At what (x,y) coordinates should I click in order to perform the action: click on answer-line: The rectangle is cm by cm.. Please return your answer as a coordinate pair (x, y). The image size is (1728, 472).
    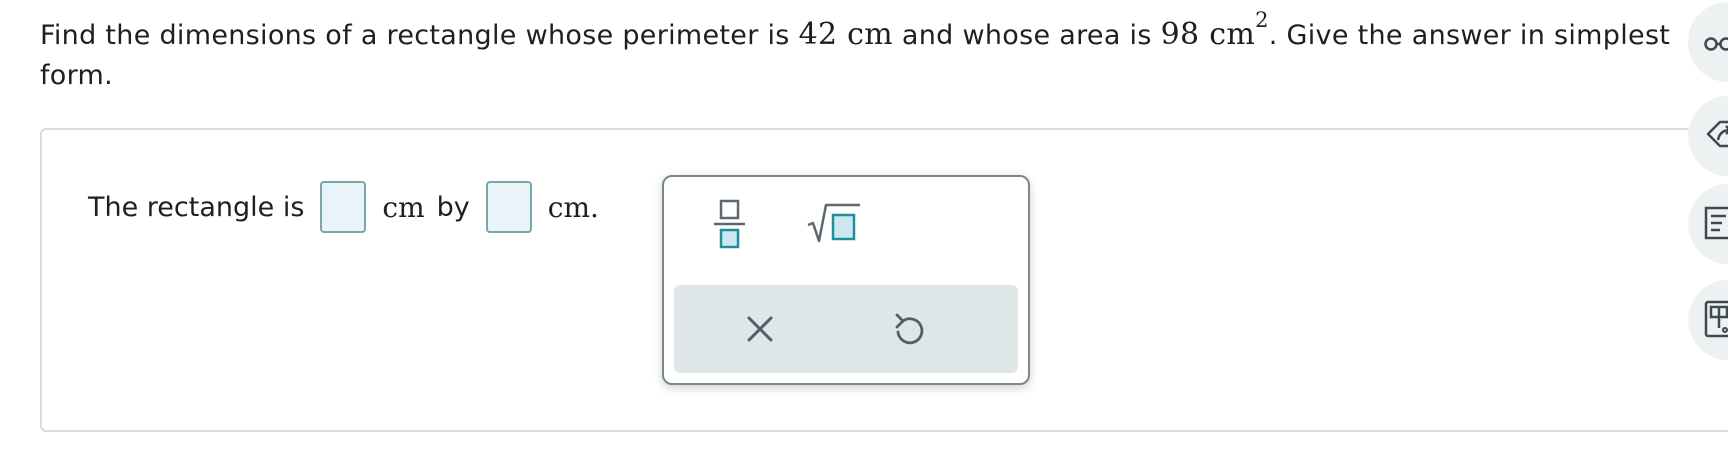
    Looking at the image, I should click on (343, 207).